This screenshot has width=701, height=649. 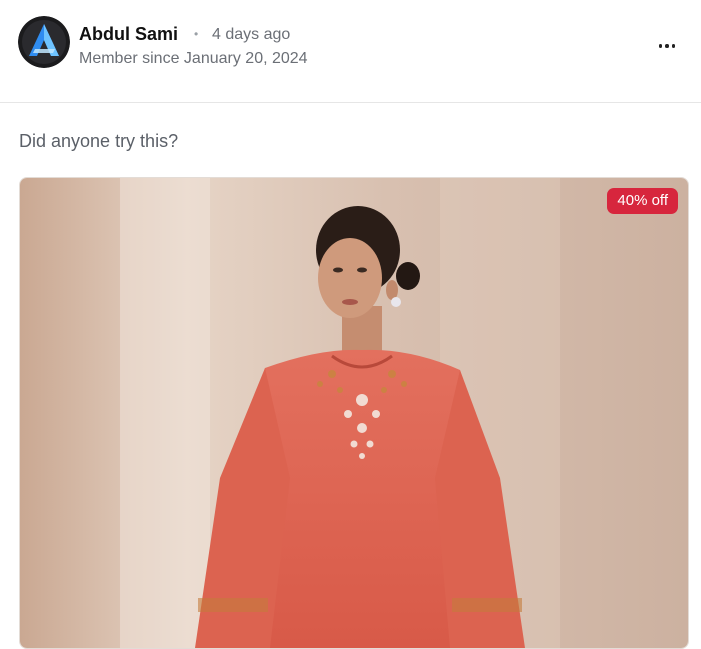 What do you see at coordinates (660, 46) in the screenshot?
I see `more-horizontal-icon` at bounding box center [660, 46].